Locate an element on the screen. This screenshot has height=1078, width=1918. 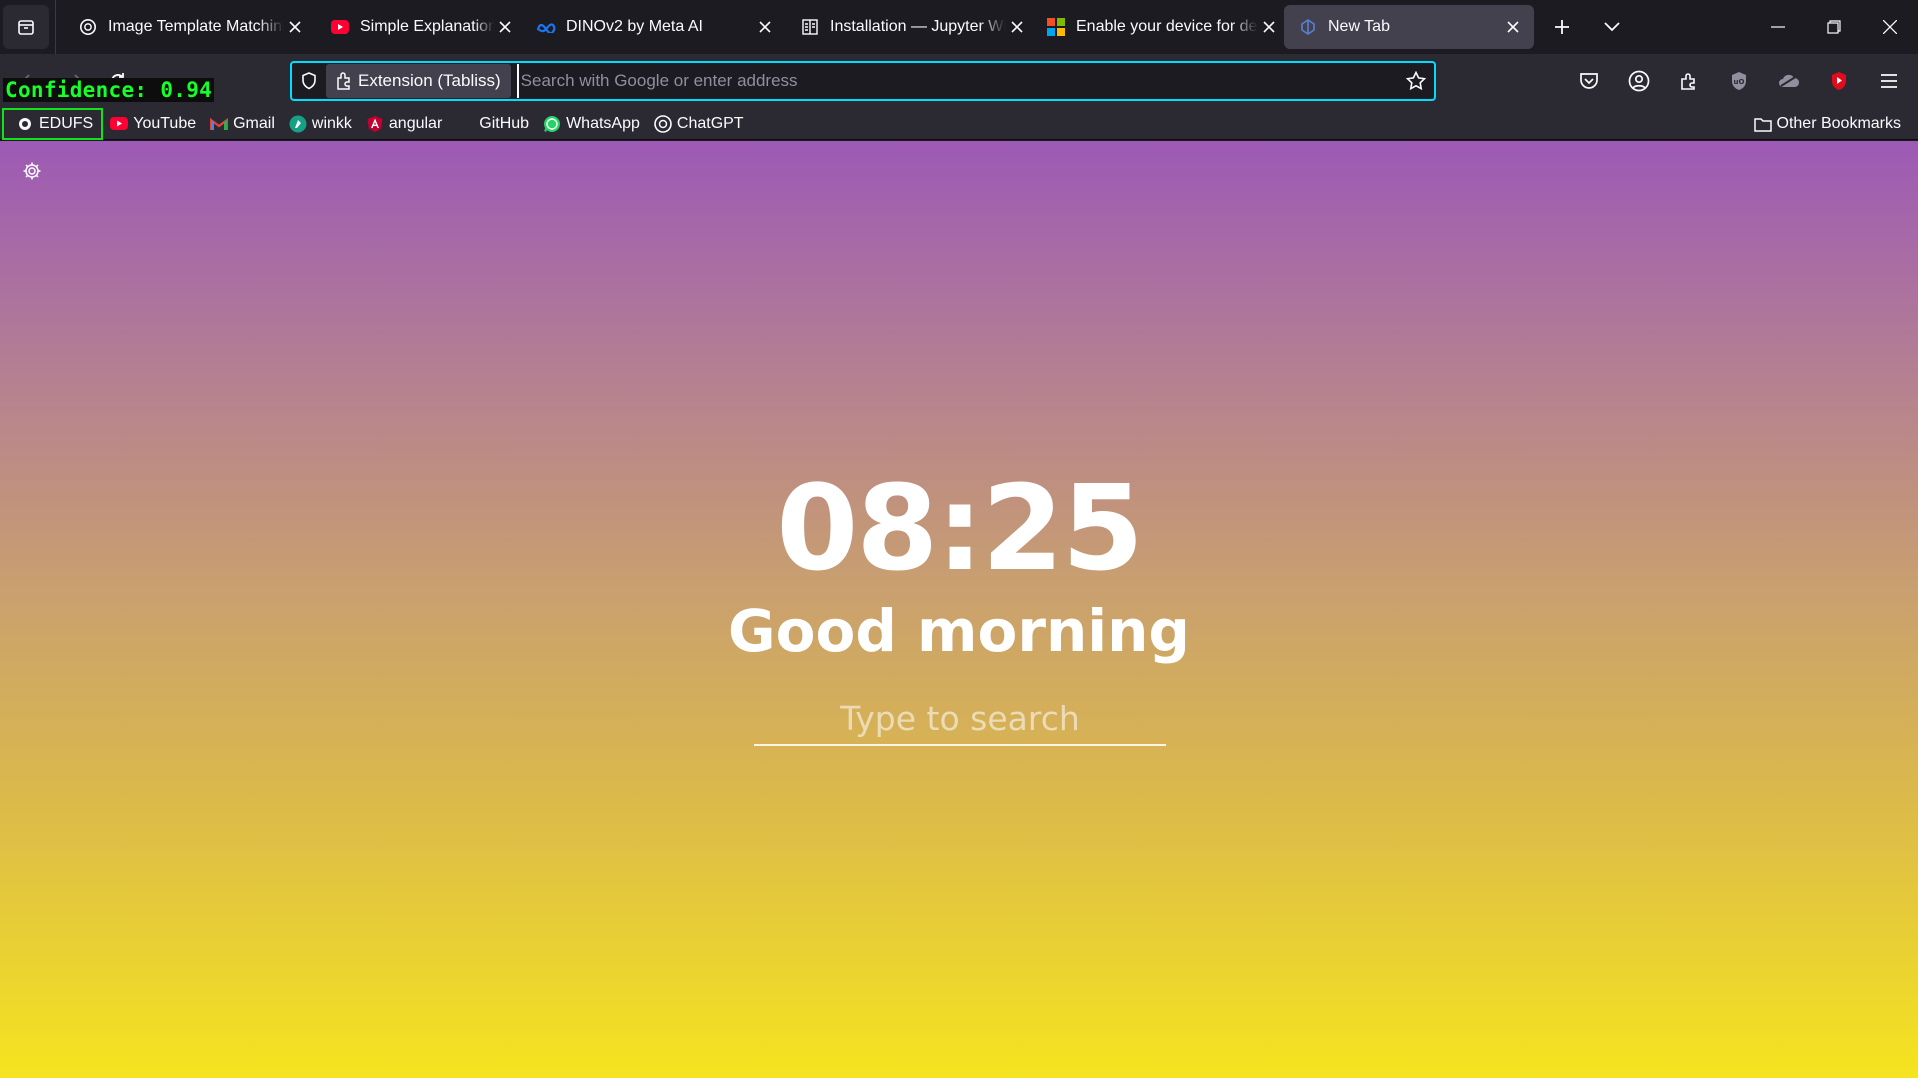
edufs-icon is located at coordinates (25, 124).